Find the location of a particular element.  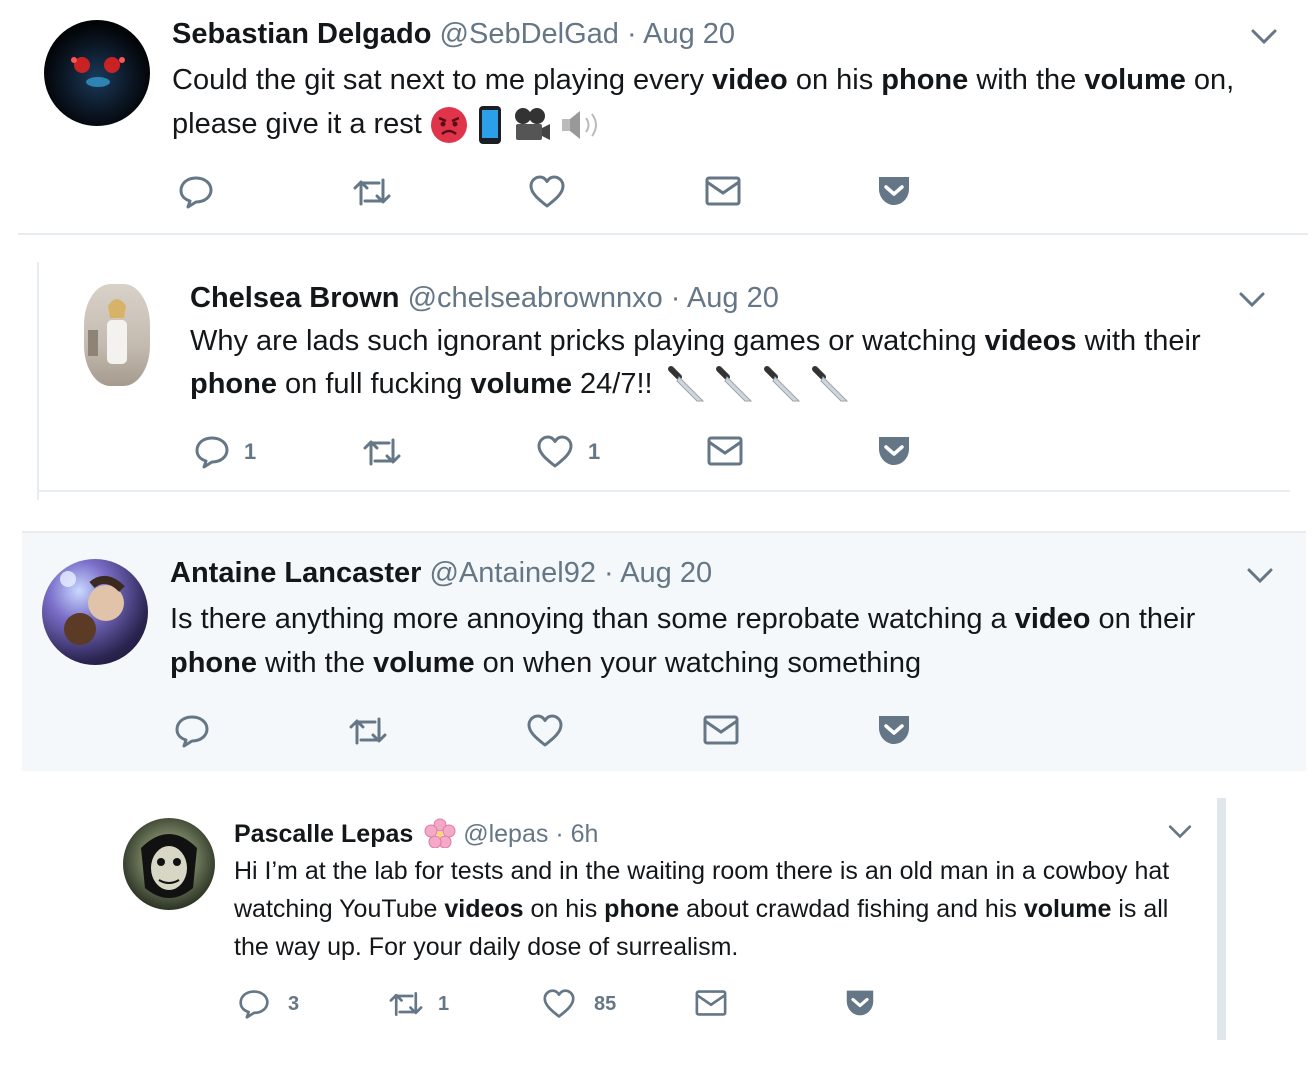

like-button: 1 is located at coordinates (568, 452).